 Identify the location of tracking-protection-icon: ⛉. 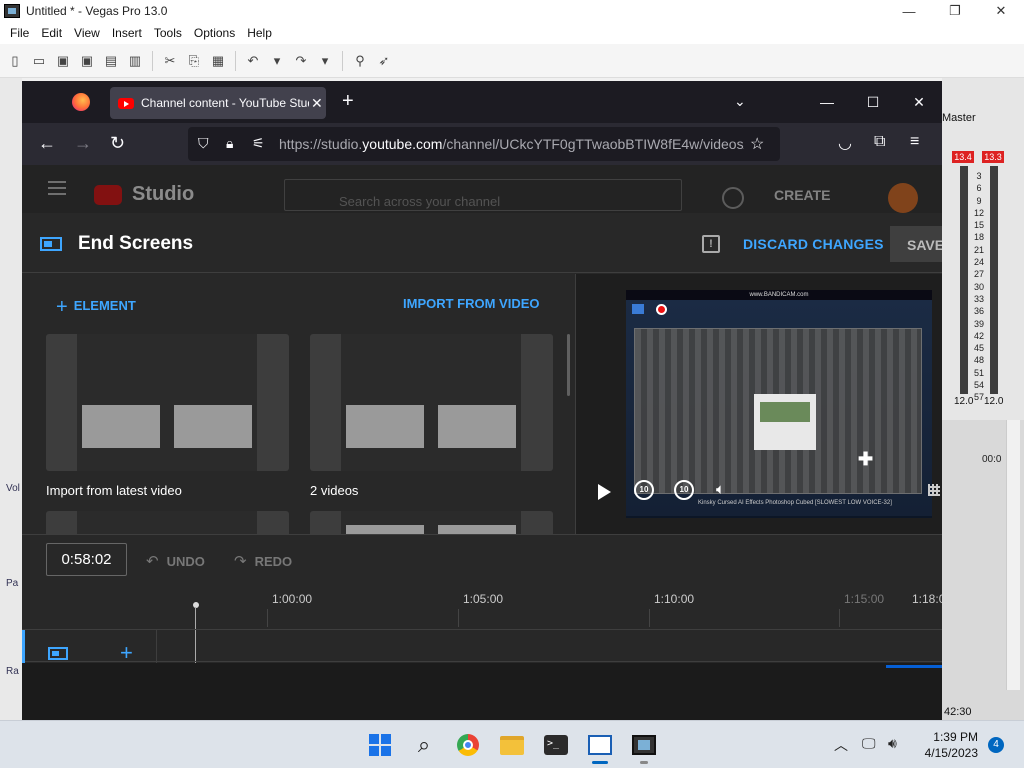
(203, 143).